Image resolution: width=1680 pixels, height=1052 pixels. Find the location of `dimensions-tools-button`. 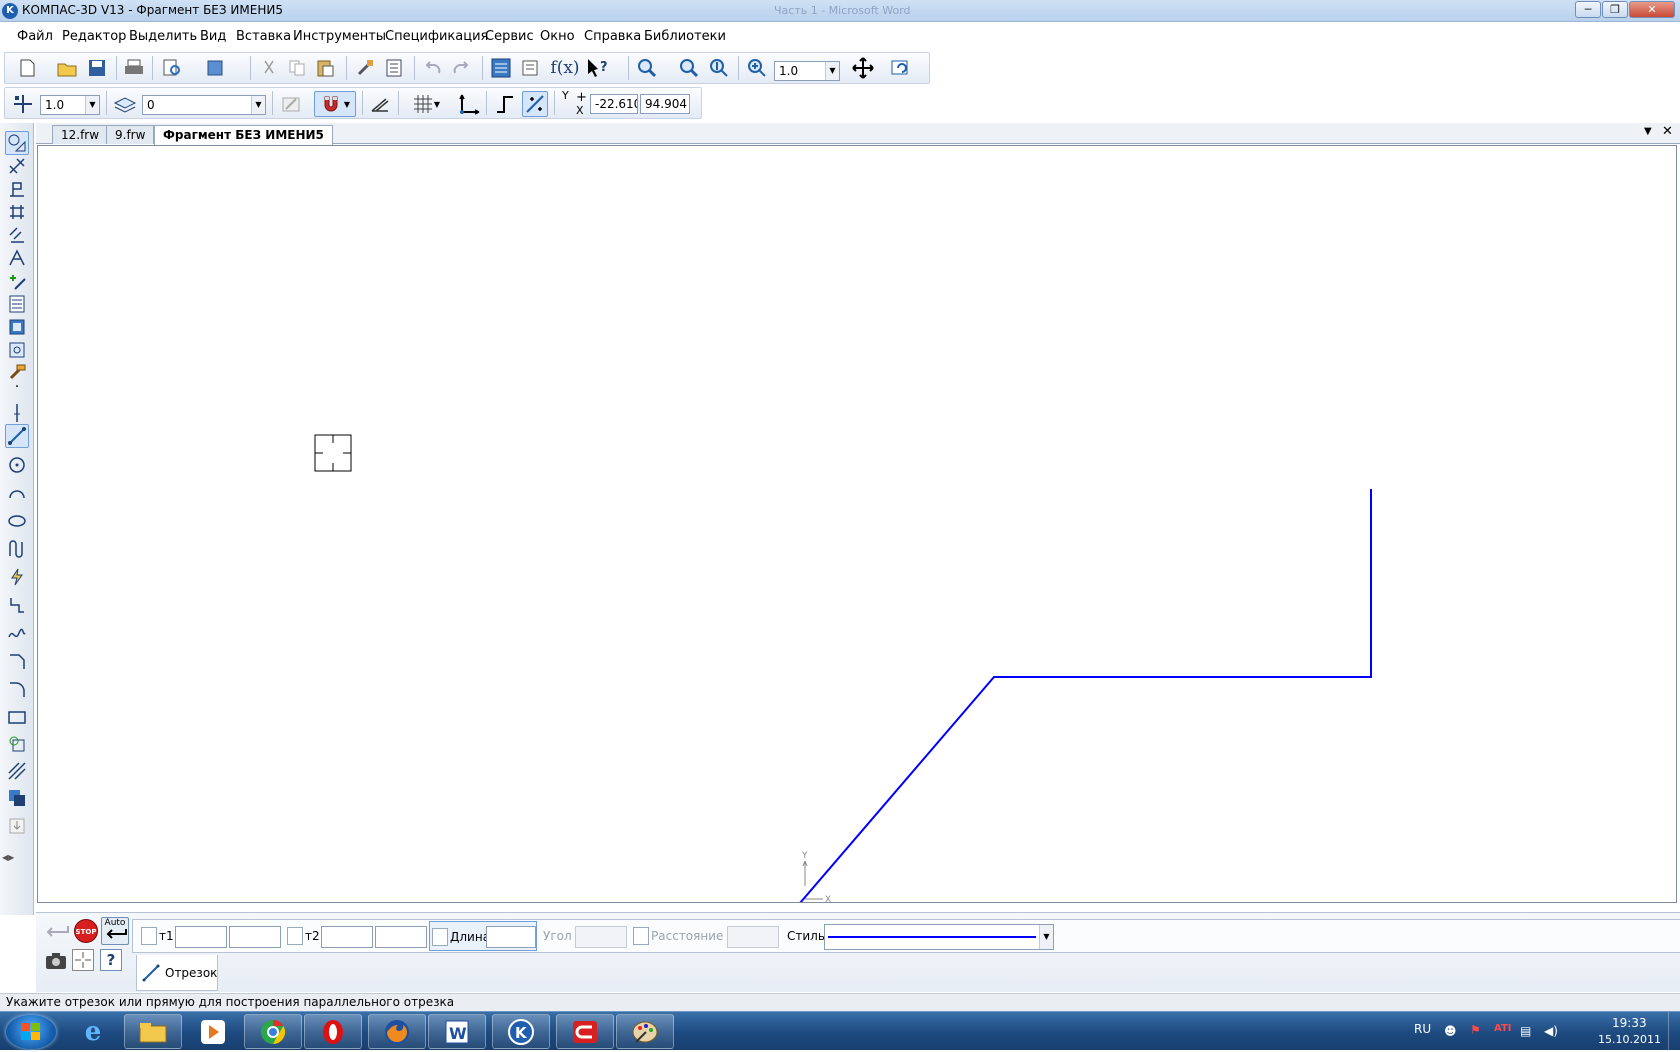

dimensions-tools-button is located at coordinates (17, 166).